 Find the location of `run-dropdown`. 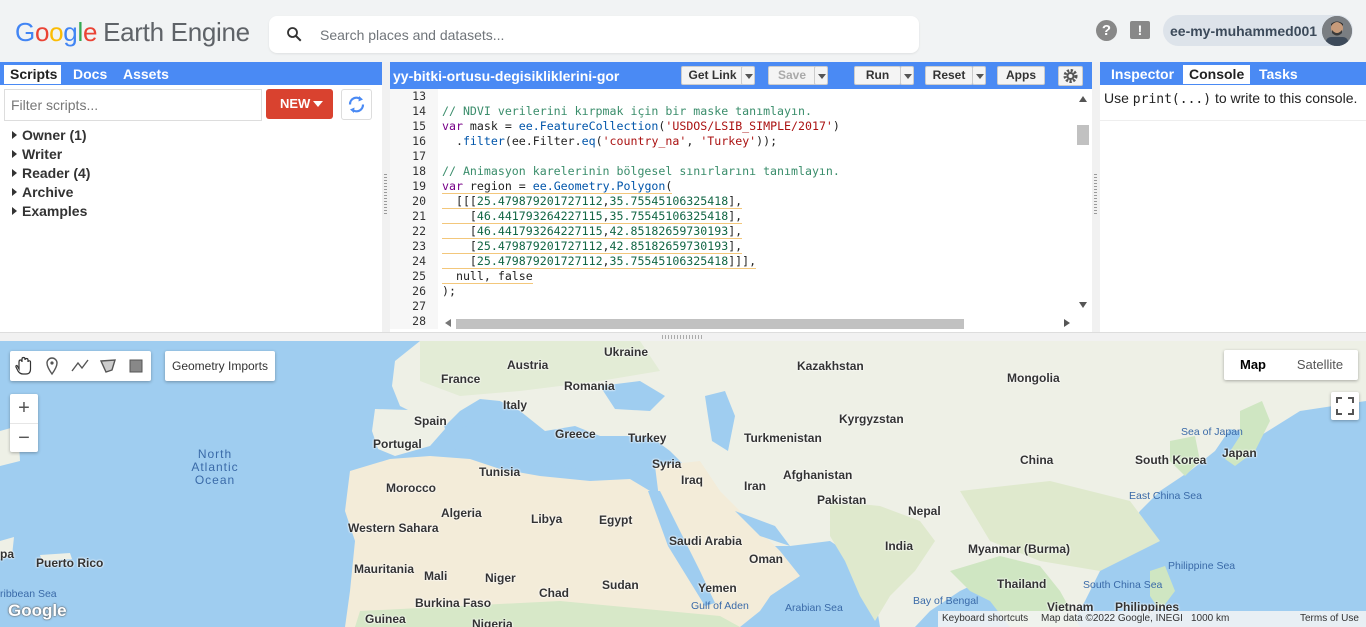

run-dropdown is located at coordinates (907, 75).